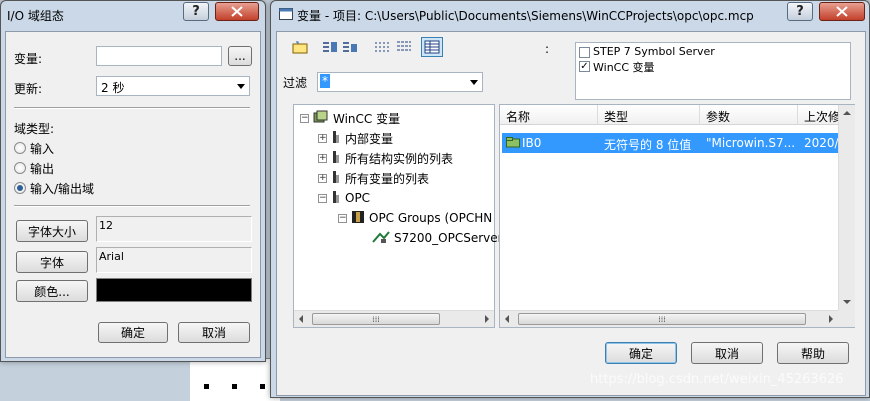 The height and width of the screenshot is (401, 870). What do you see at coordinates (35, 15) in the screenshot?
I see `io-dialog-title: I/O 域组态` at bounding box center [35, 15].